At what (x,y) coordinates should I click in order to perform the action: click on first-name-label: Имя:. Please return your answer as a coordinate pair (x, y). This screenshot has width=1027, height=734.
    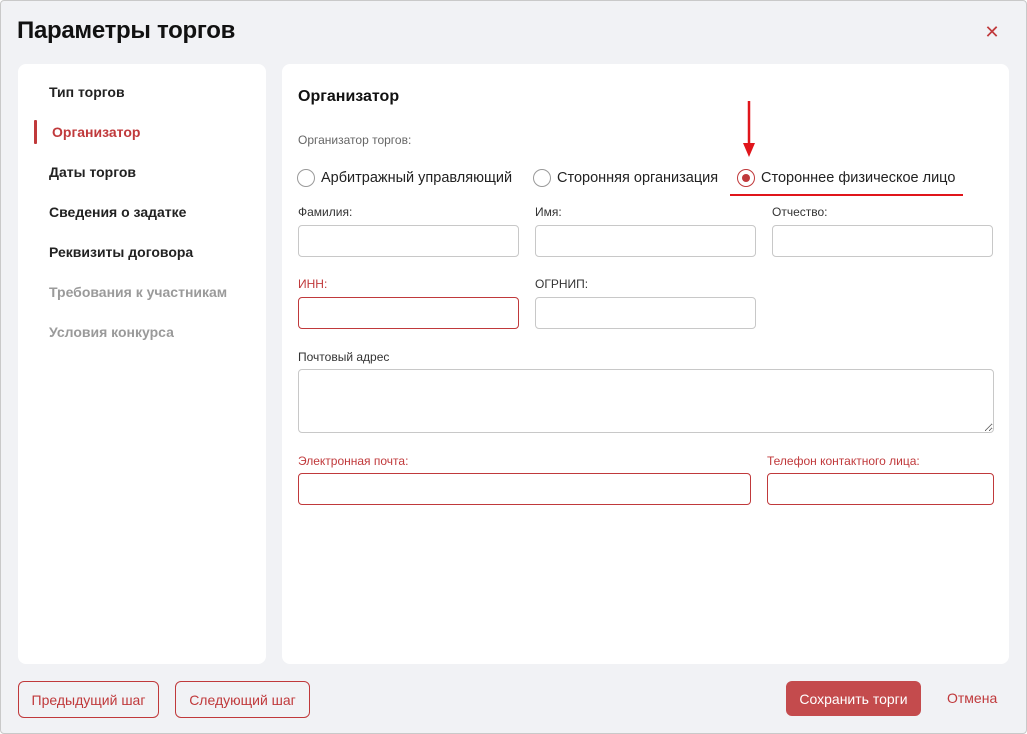
    Looking at the image, I should click on (548, 212).